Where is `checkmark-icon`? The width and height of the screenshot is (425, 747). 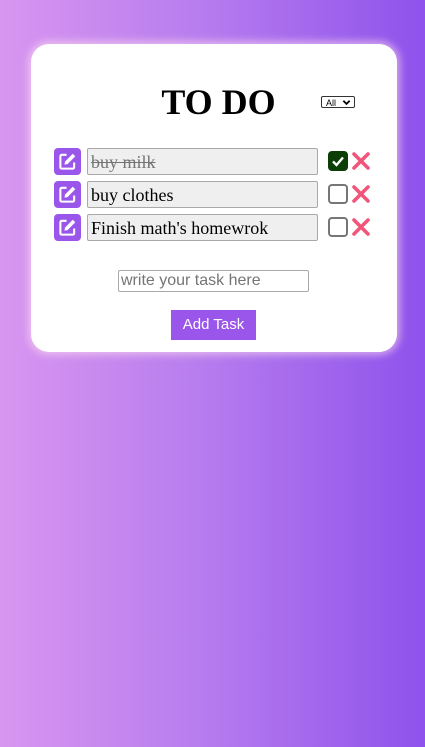
checkmark-icon is located at coordinates (338, 161).